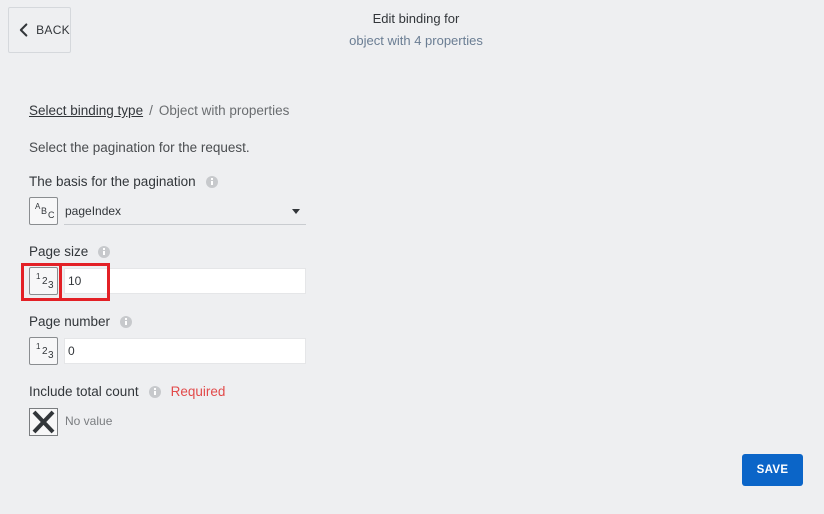 The height and width of the screenshot is (514, 824). I want to click on basis-label-row: The basis for the pagination, so click(123, 181).